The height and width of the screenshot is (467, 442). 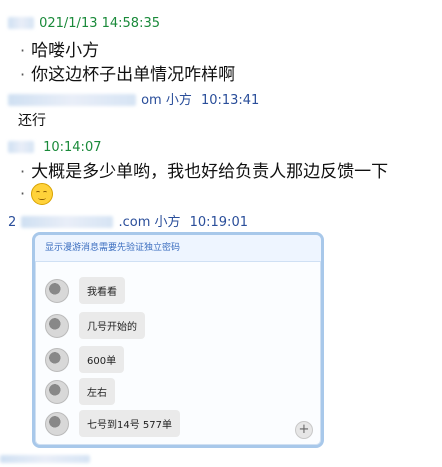 What do you see at coordinates (112, 325) in the screenshot?
I see `message-bubble: 几号开始的` at bounding box center [112, 325].